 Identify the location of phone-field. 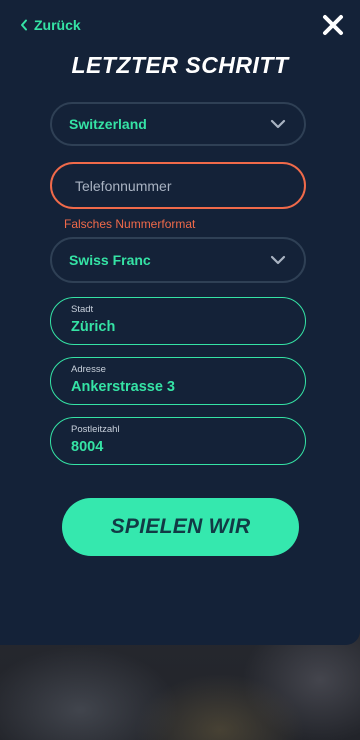
(178, 185).